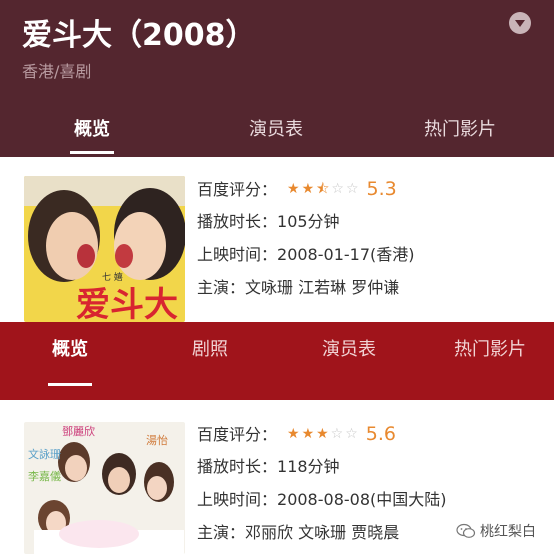  I want to click on rating-row: 百度评分： ★★⯪☆☆ 5.3, so click(297, 189).